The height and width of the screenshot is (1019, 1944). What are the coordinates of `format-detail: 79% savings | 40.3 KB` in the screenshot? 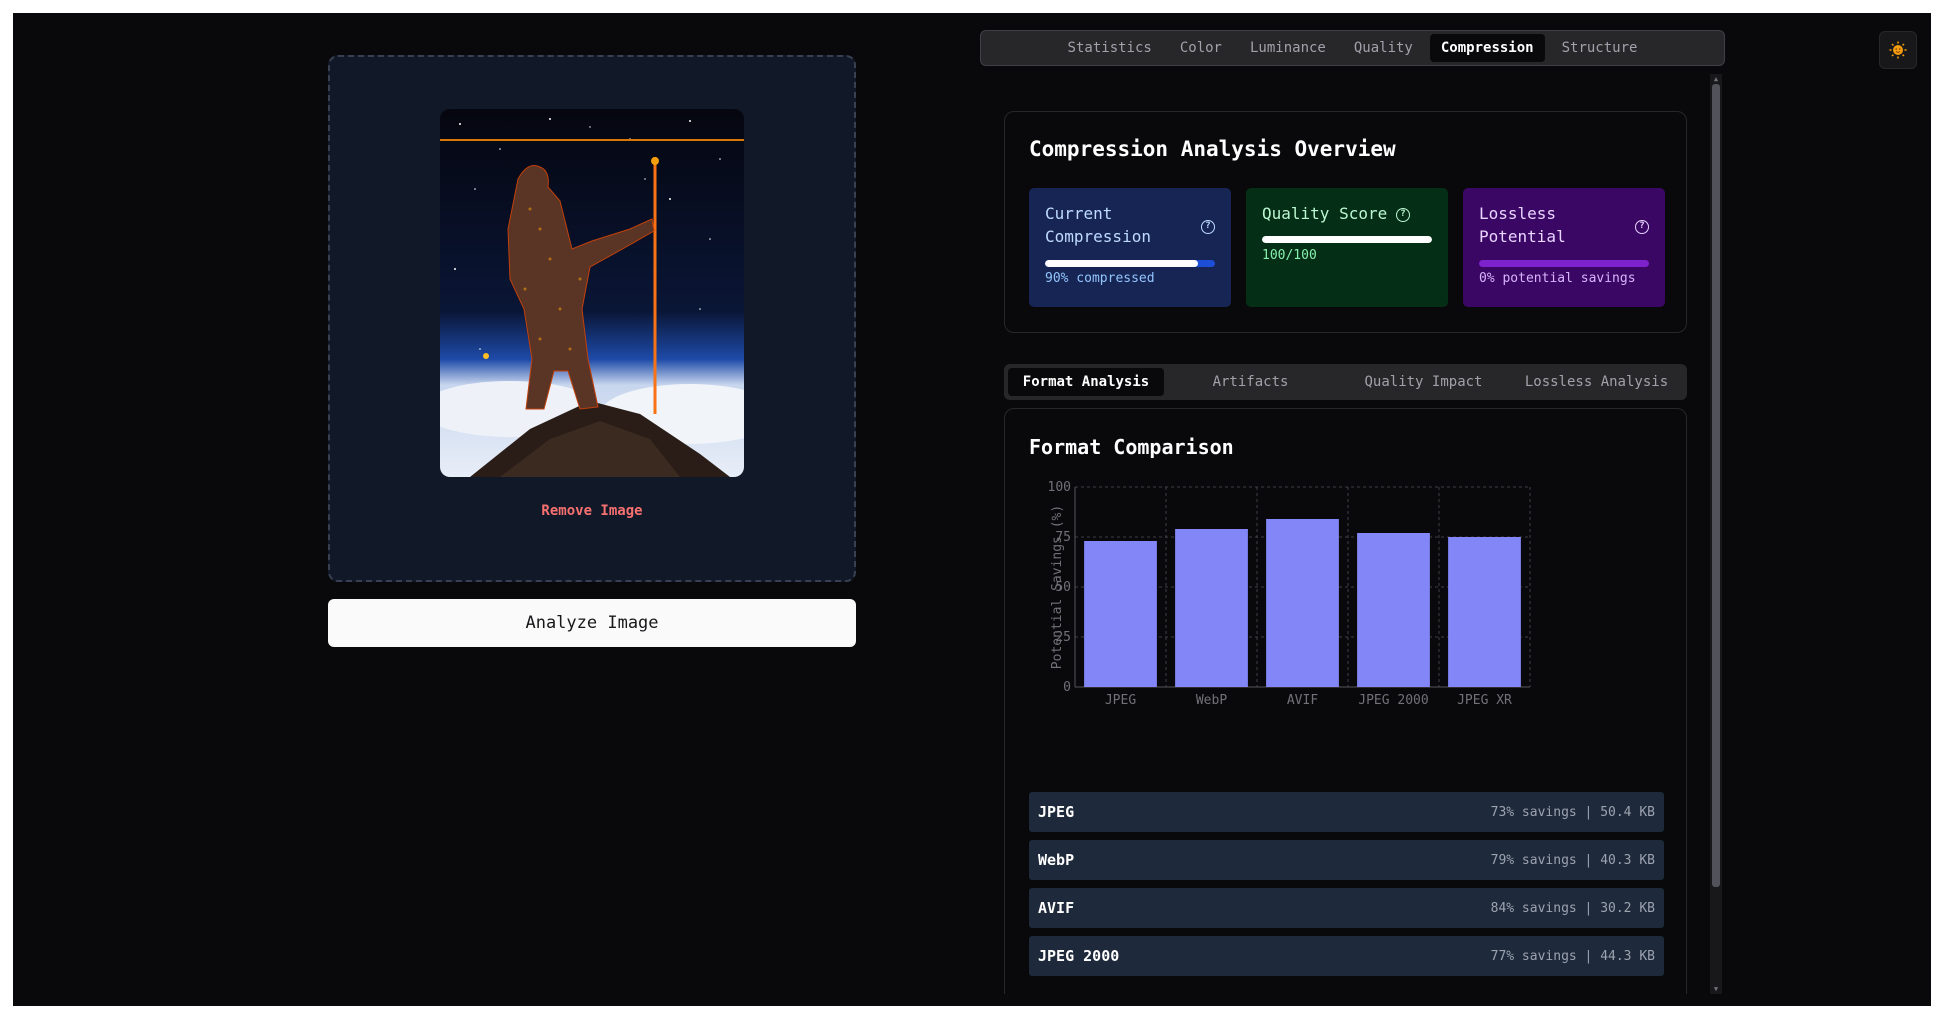 It's located at (1572, 860).